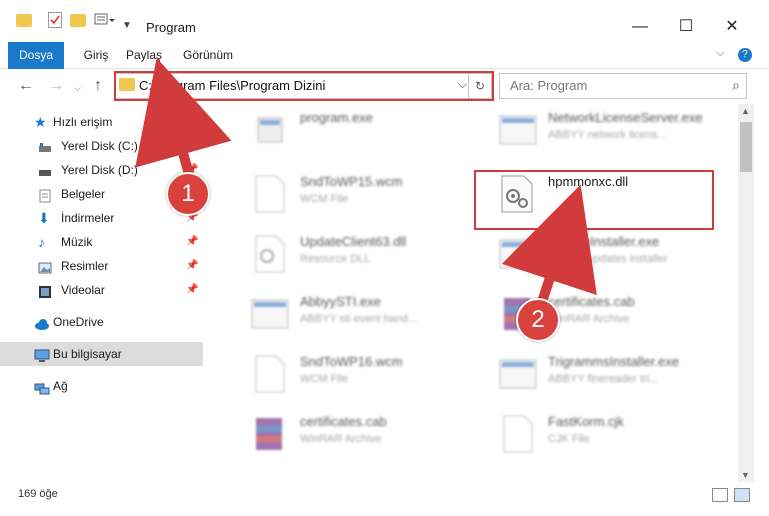 The width and height of the screenshot is (769, 516). Describe the element at coordinates (640, 27) in the screenshot. I see `minimize-button: —` at that location.